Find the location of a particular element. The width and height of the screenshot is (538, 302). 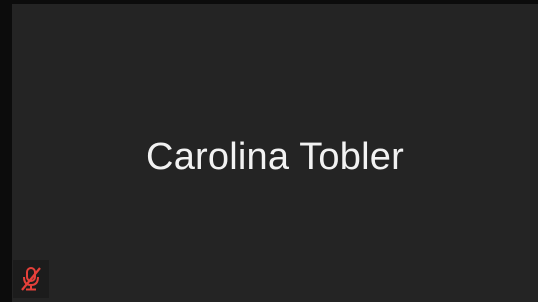

microphone-muted-icon is located at coordinates (31, 279).